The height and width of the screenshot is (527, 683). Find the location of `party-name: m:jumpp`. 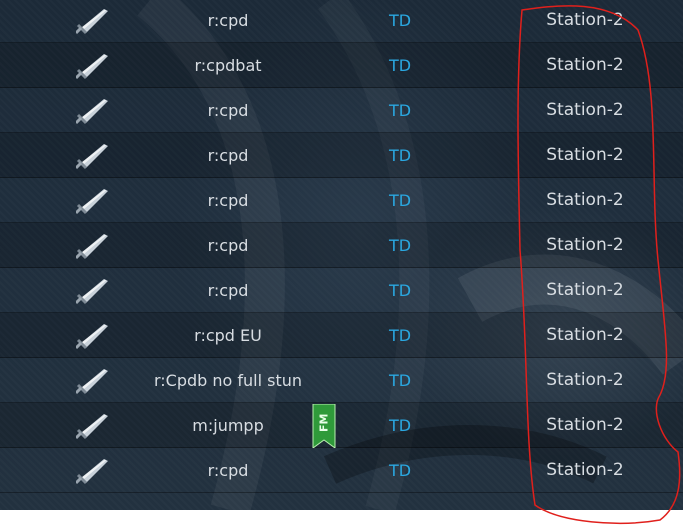

party-name: m:jumpp is located at coordinates (228, 425).